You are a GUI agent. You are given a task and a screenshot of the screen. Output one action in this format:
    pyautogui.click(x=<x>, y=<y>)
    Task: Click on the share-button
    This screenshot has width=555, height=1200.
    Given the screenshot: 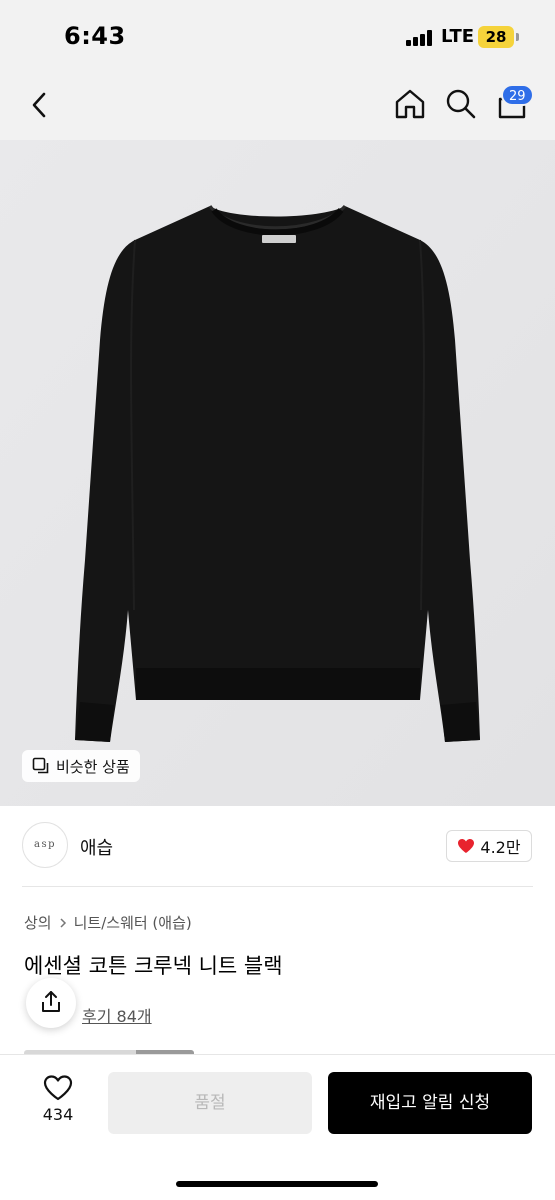 What is the action you would take?
    pyautogui.click(x=51, y=1003)
    